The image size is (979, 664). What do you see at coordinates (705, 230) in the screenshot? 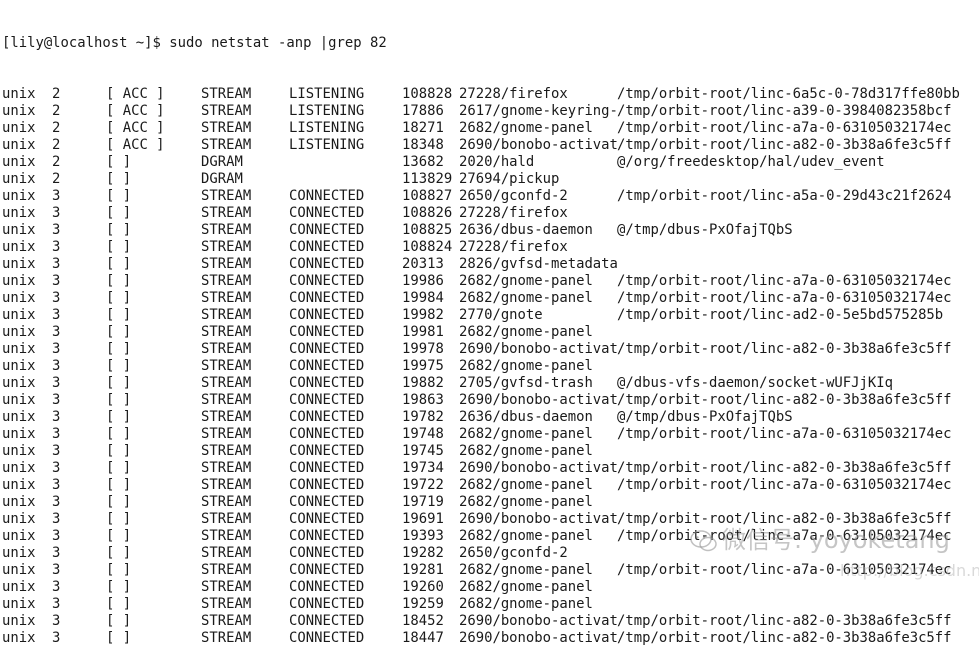
I see `cell-path: @/tmp/dbus-PxOfajTQbS` at bounding box center [705, 230].